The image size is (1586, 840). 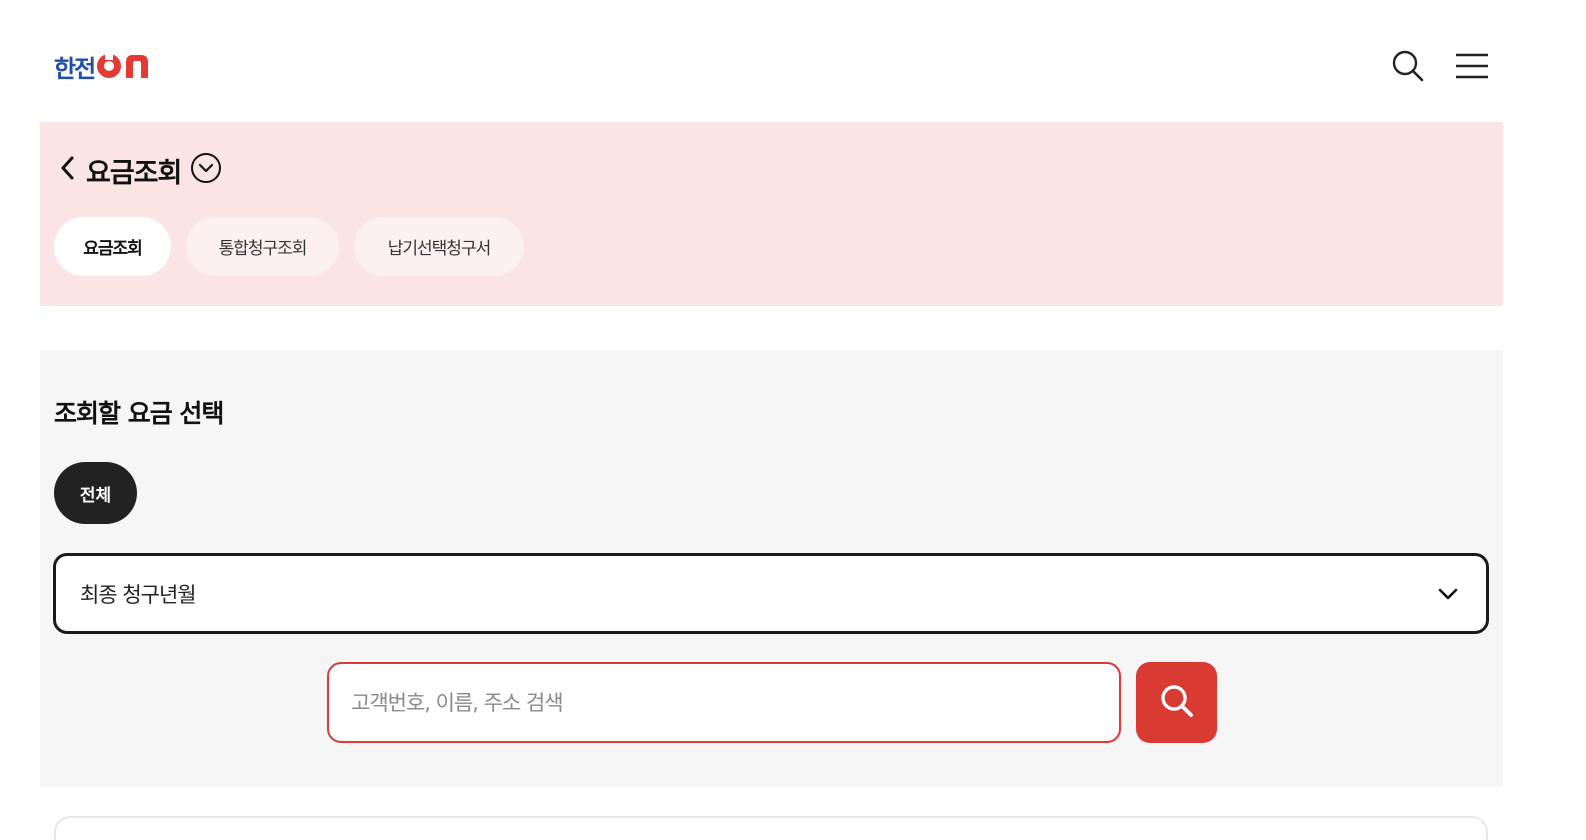 What do you see at coordinates (139, 413) in the screenshot?
I see `section-title: 조회할 요금 선택` at bounding box center [139, 413].